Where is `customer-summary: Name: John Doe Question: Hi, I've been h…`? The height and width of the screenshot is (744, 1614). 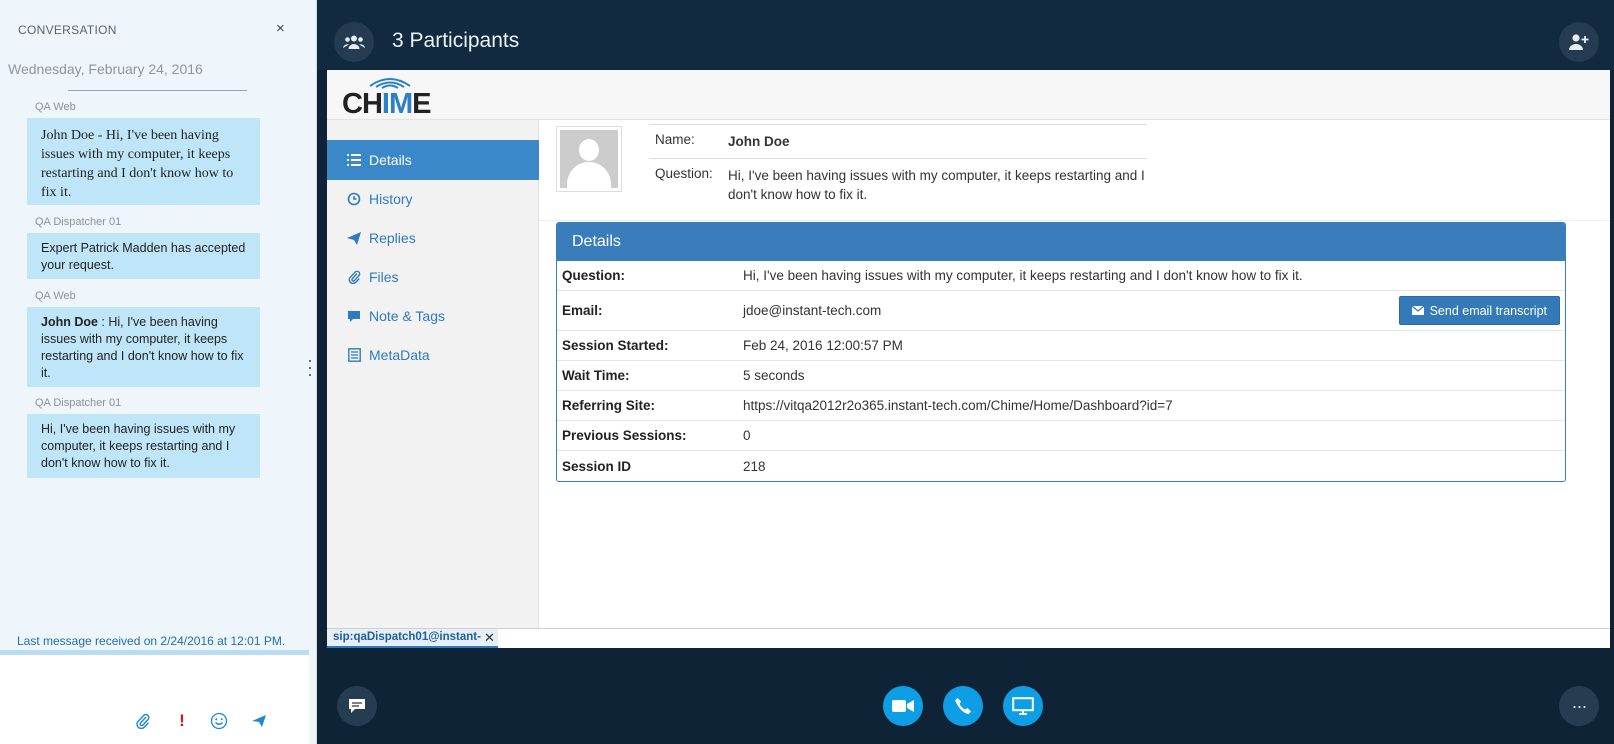
customer-summary: Name: John Doe Question: Hi, I've been h… is located at coordinates (898, 167).